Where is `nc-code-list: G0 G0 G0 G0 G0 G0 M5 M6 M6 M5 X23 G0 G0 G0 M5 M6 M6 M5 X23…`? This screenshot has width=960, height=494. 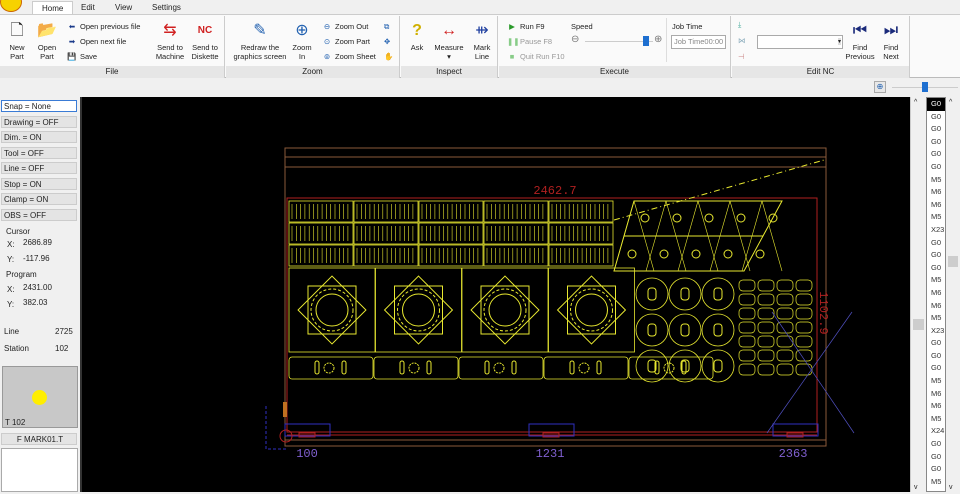
nc-code-list: G0 G0 G0 G0 G0 G0 M5 M6 M6 M5 X23 G0 G0 G0 M5 M6 M6 M5 X23… is located at coordinates (936, 294).